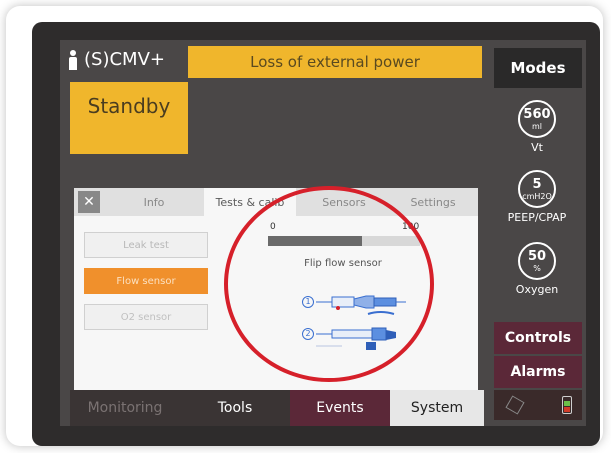 The height and width of the screenshot is (453, 611). I want to click on controls-button: Controls, so click(538, 338).